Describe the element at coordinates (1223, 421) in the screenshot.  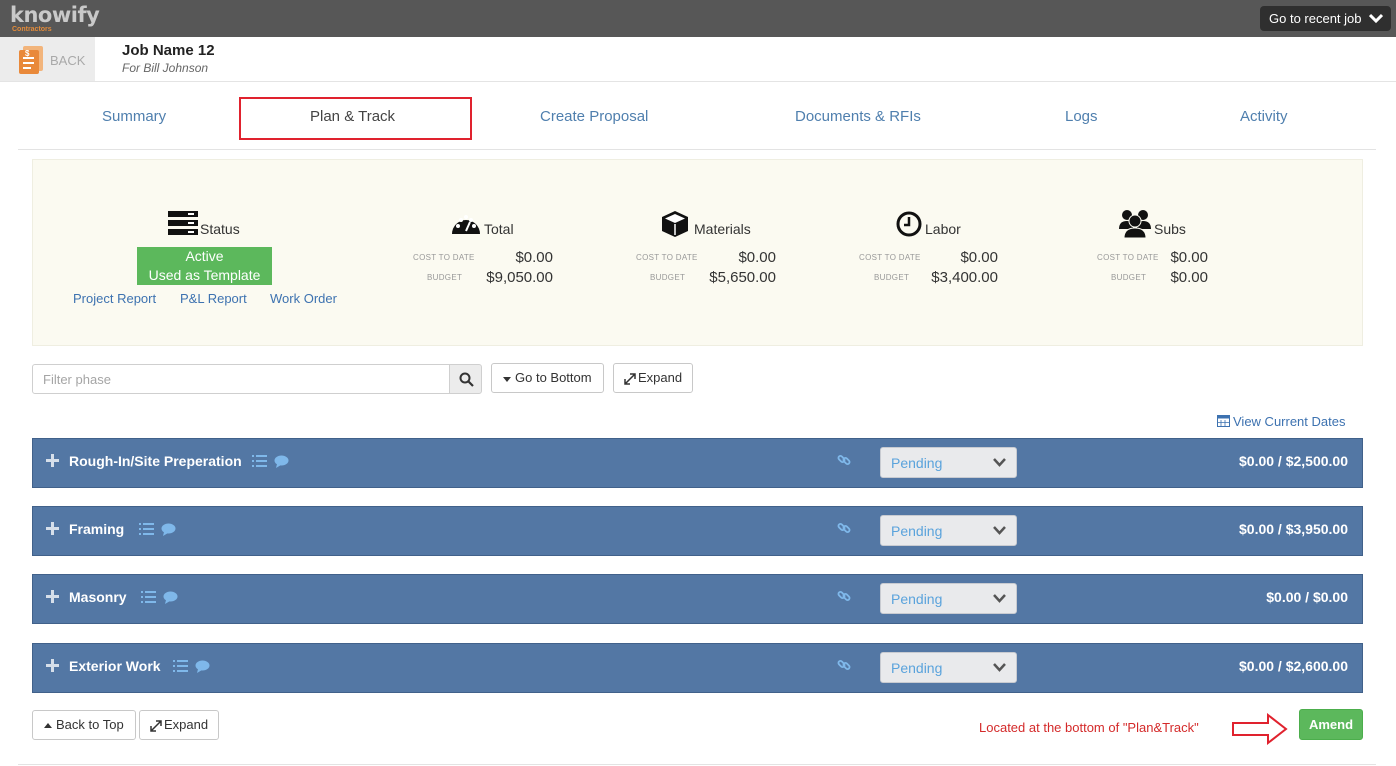
I see `calendar-icon` at that location.